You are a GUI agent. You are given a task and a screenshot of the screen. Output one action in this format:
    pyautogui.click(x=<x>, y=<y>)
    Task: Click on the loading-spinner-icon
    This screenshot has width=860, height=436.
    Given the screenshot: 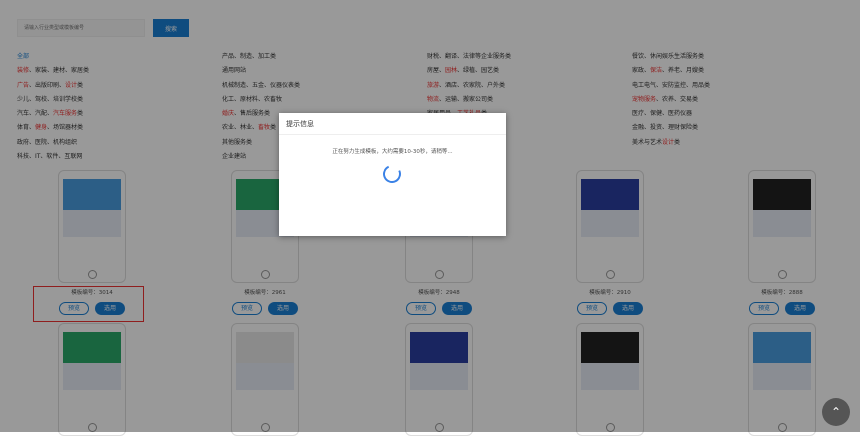 What is the action you would take?
    pyautogui.click(x=392, y=174)
    